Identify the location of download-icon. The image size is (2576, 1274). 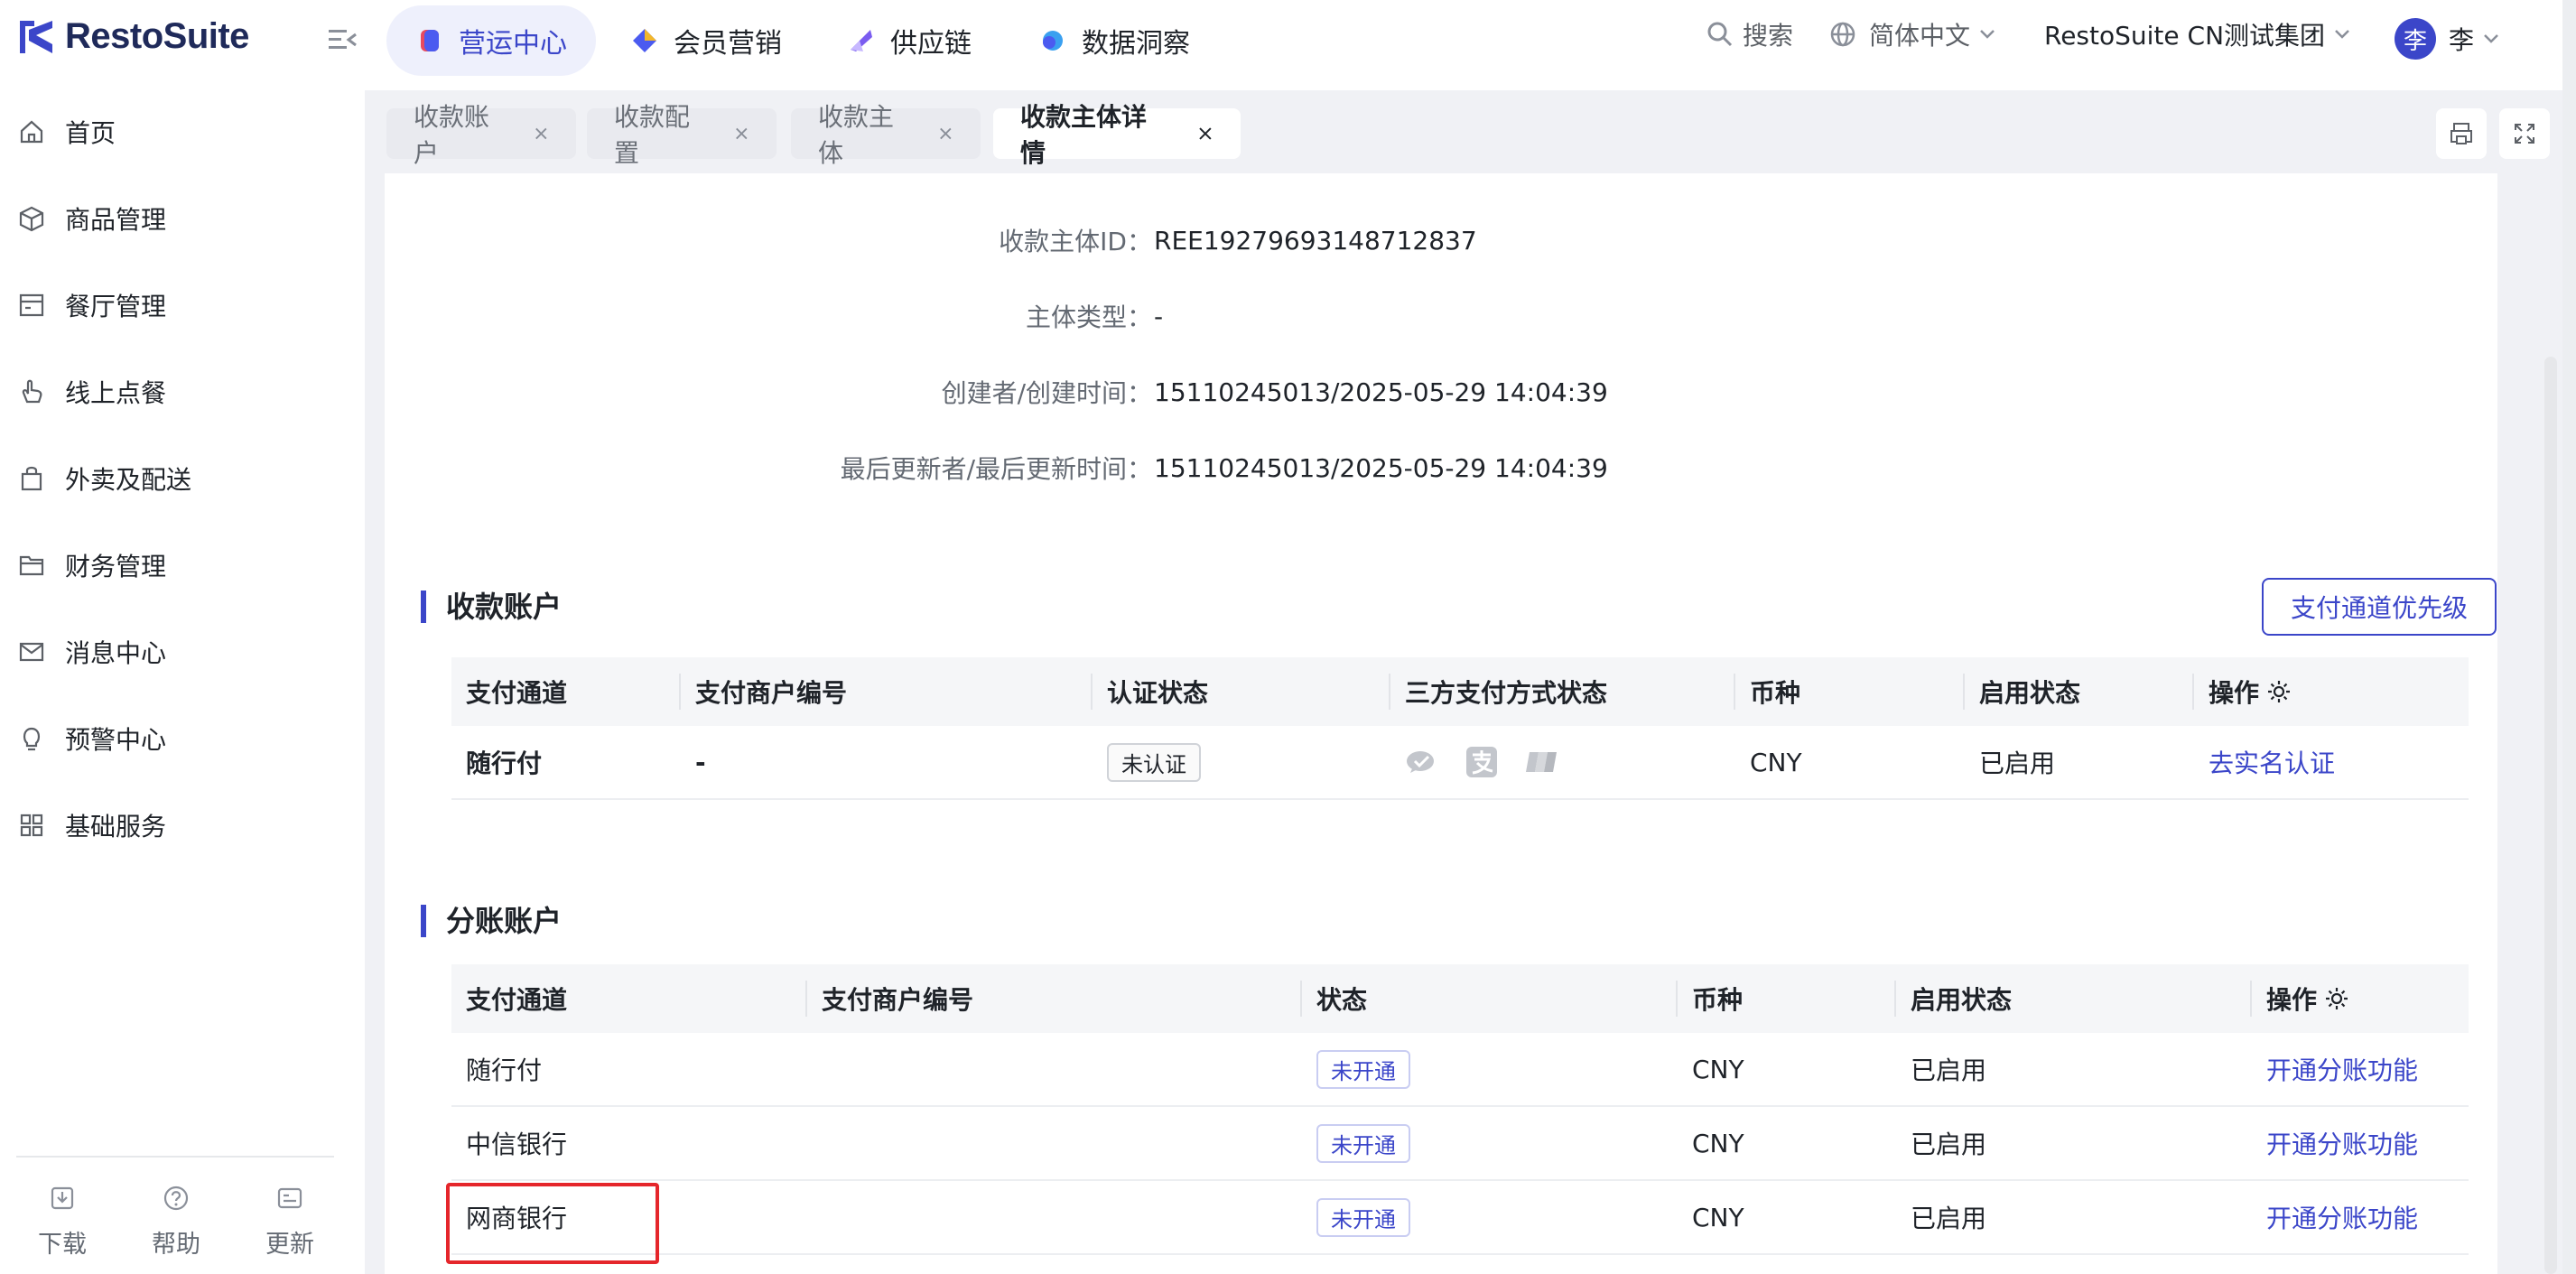
(62, 1198).